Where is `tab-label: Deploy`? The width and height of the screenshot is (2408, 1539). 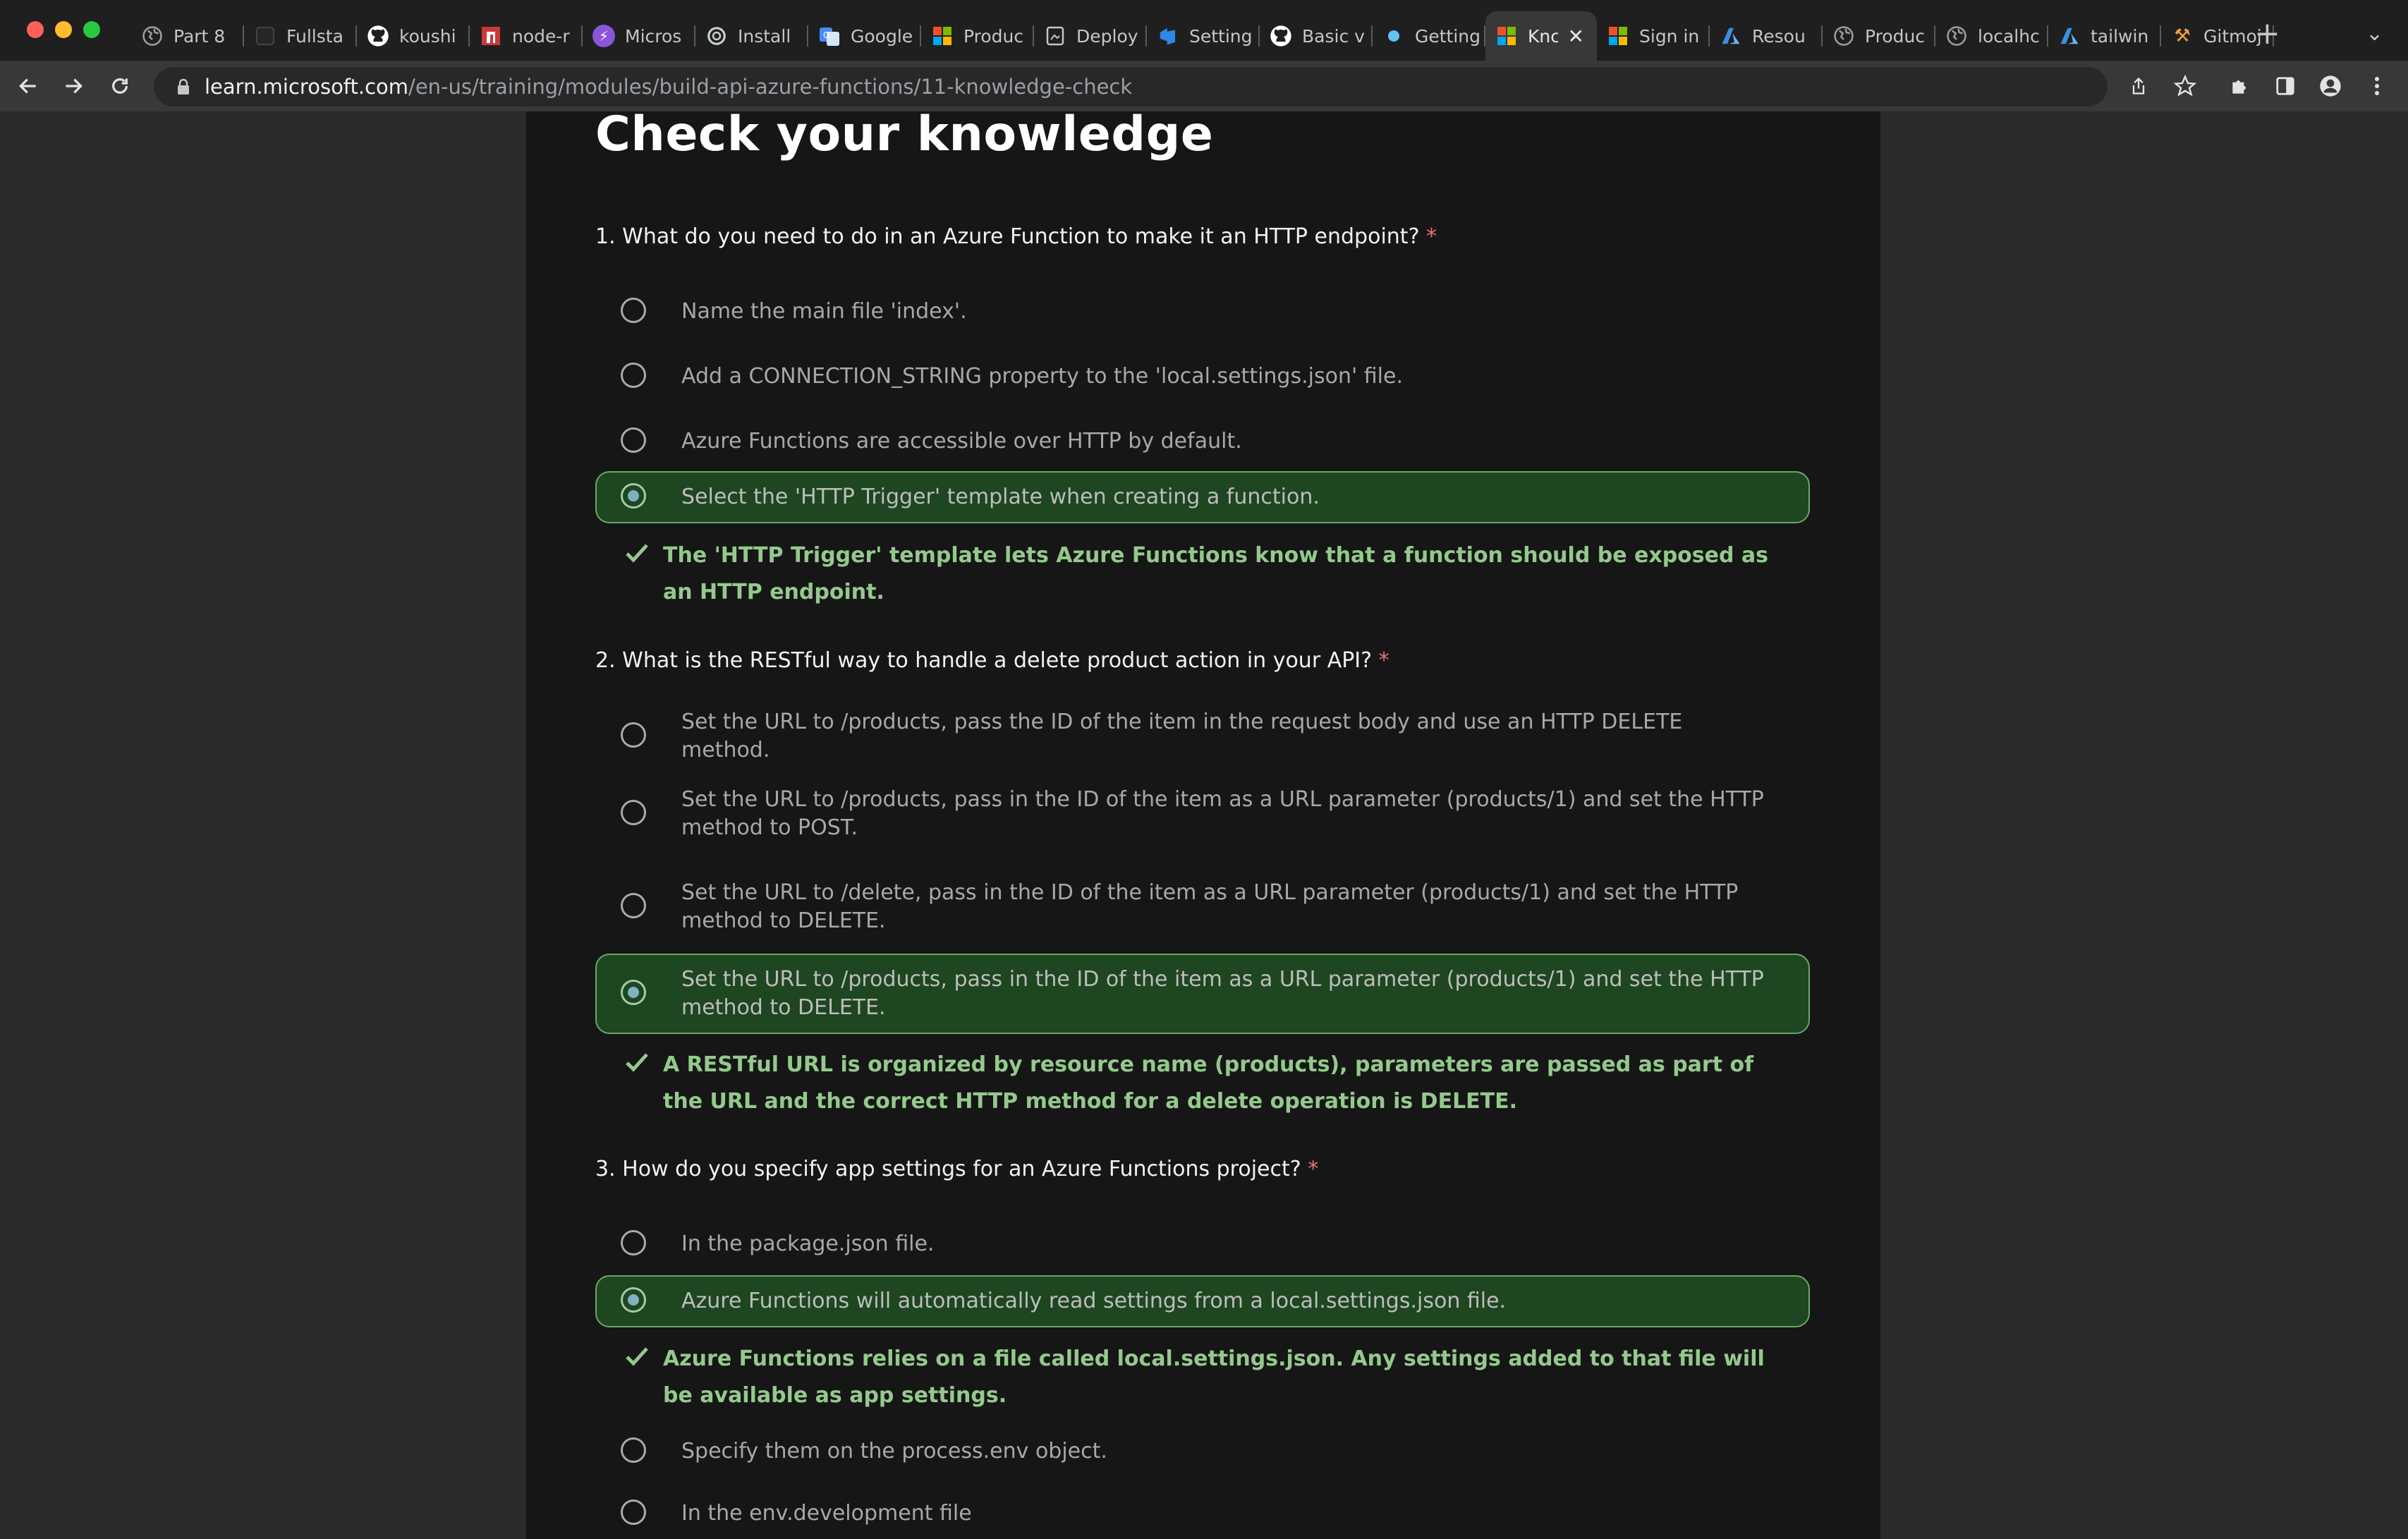
tab-label: Deploy is located at coordinates (1107, 36).